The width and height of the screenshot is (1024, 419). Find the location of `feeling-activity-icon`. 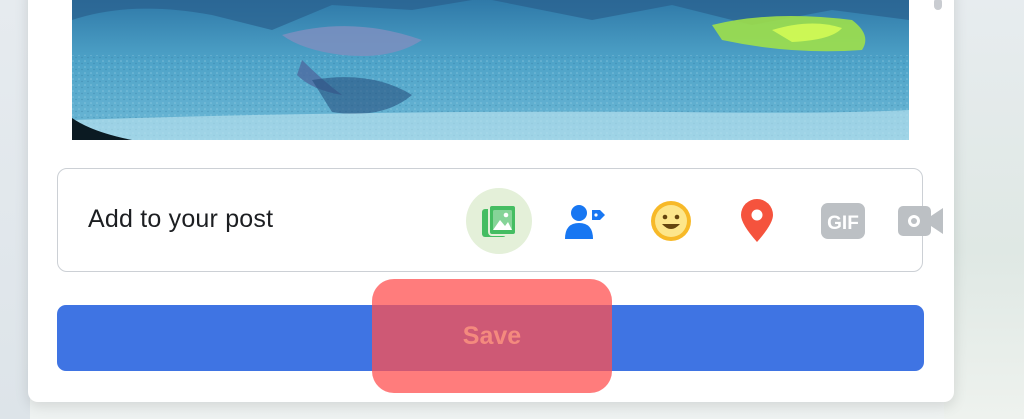

feeling-activity-icon is located at coordinates (671, 221).